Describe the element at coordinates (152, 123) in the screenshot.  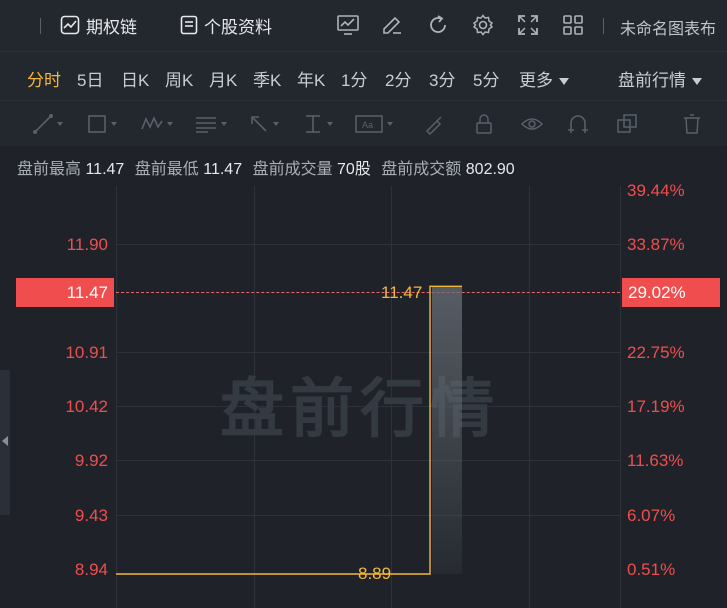
I see `wave-pattern-icon` at that location.